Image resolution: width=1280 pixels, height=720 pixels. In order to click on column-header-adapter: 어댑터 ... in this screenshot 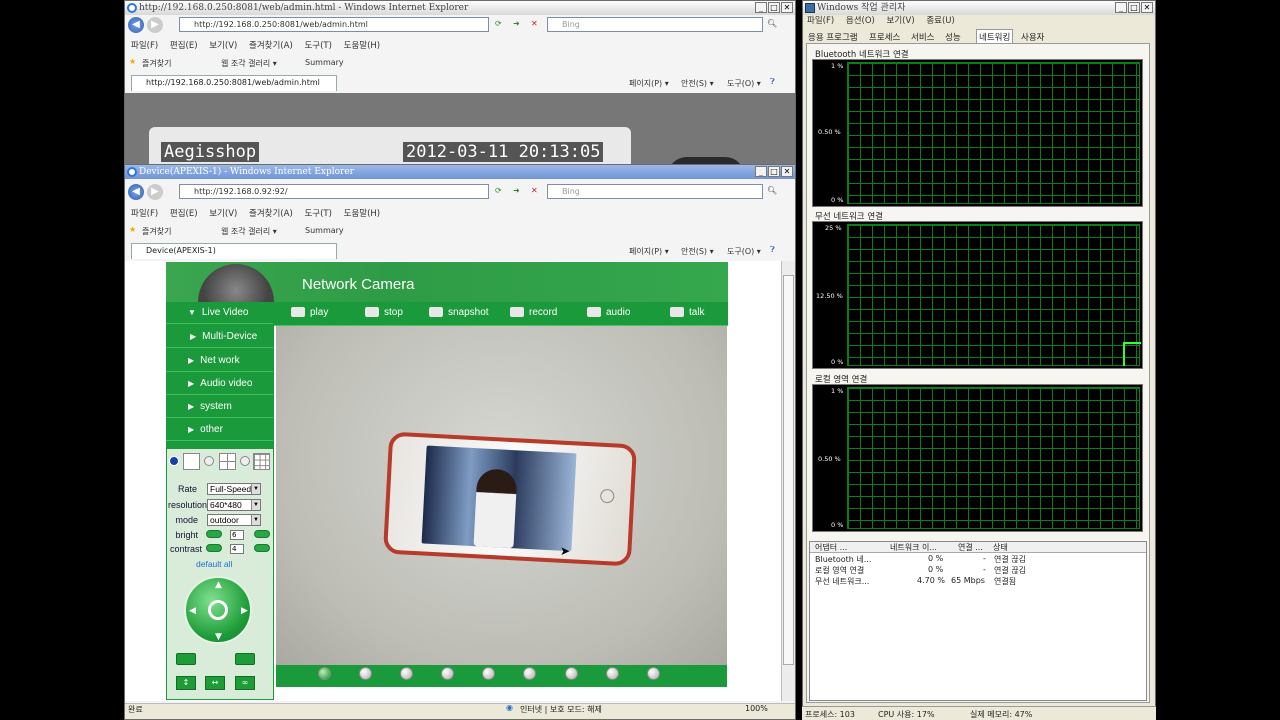, I will do `click(831, 547)`.